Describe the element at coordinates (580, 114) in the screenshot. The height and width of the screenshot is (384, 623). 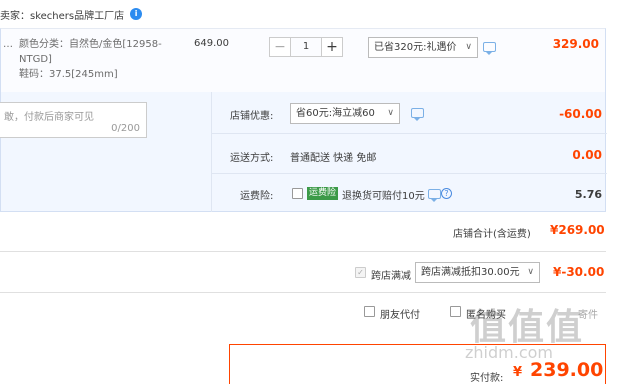
I see `shop-discount-amount: -60.00` at that location.